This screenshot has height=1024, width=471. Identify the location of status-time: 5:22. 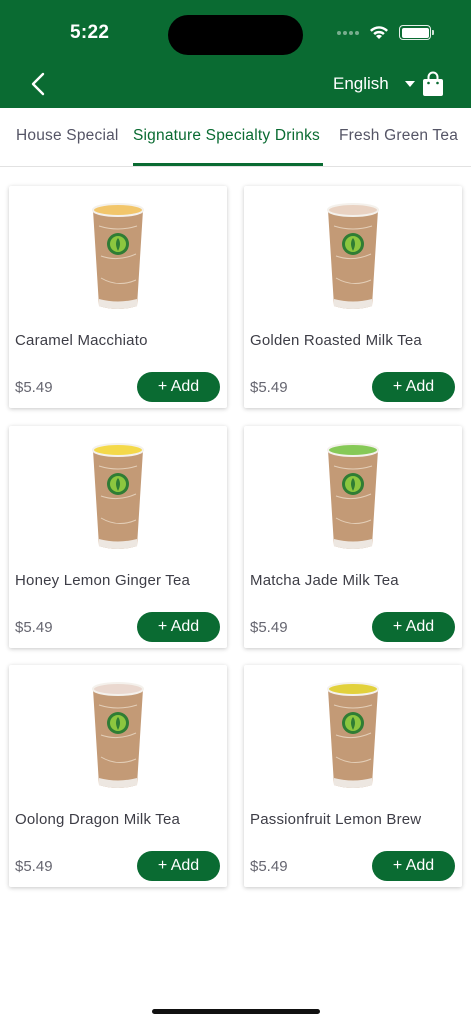
(90, 32).